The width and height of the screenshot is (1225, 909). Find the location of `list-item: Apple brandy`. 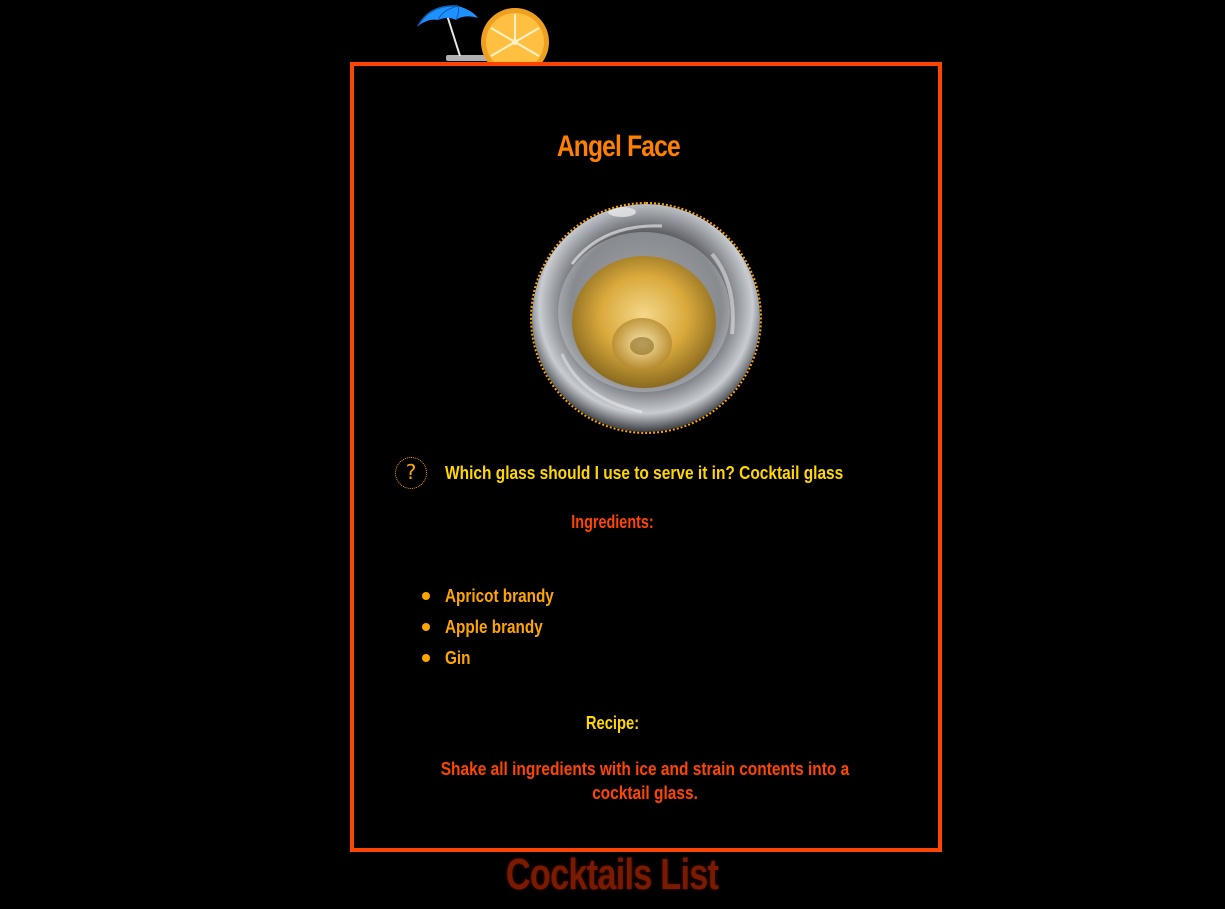

list-item: Apple brandy is located at coordinates (497, 628).